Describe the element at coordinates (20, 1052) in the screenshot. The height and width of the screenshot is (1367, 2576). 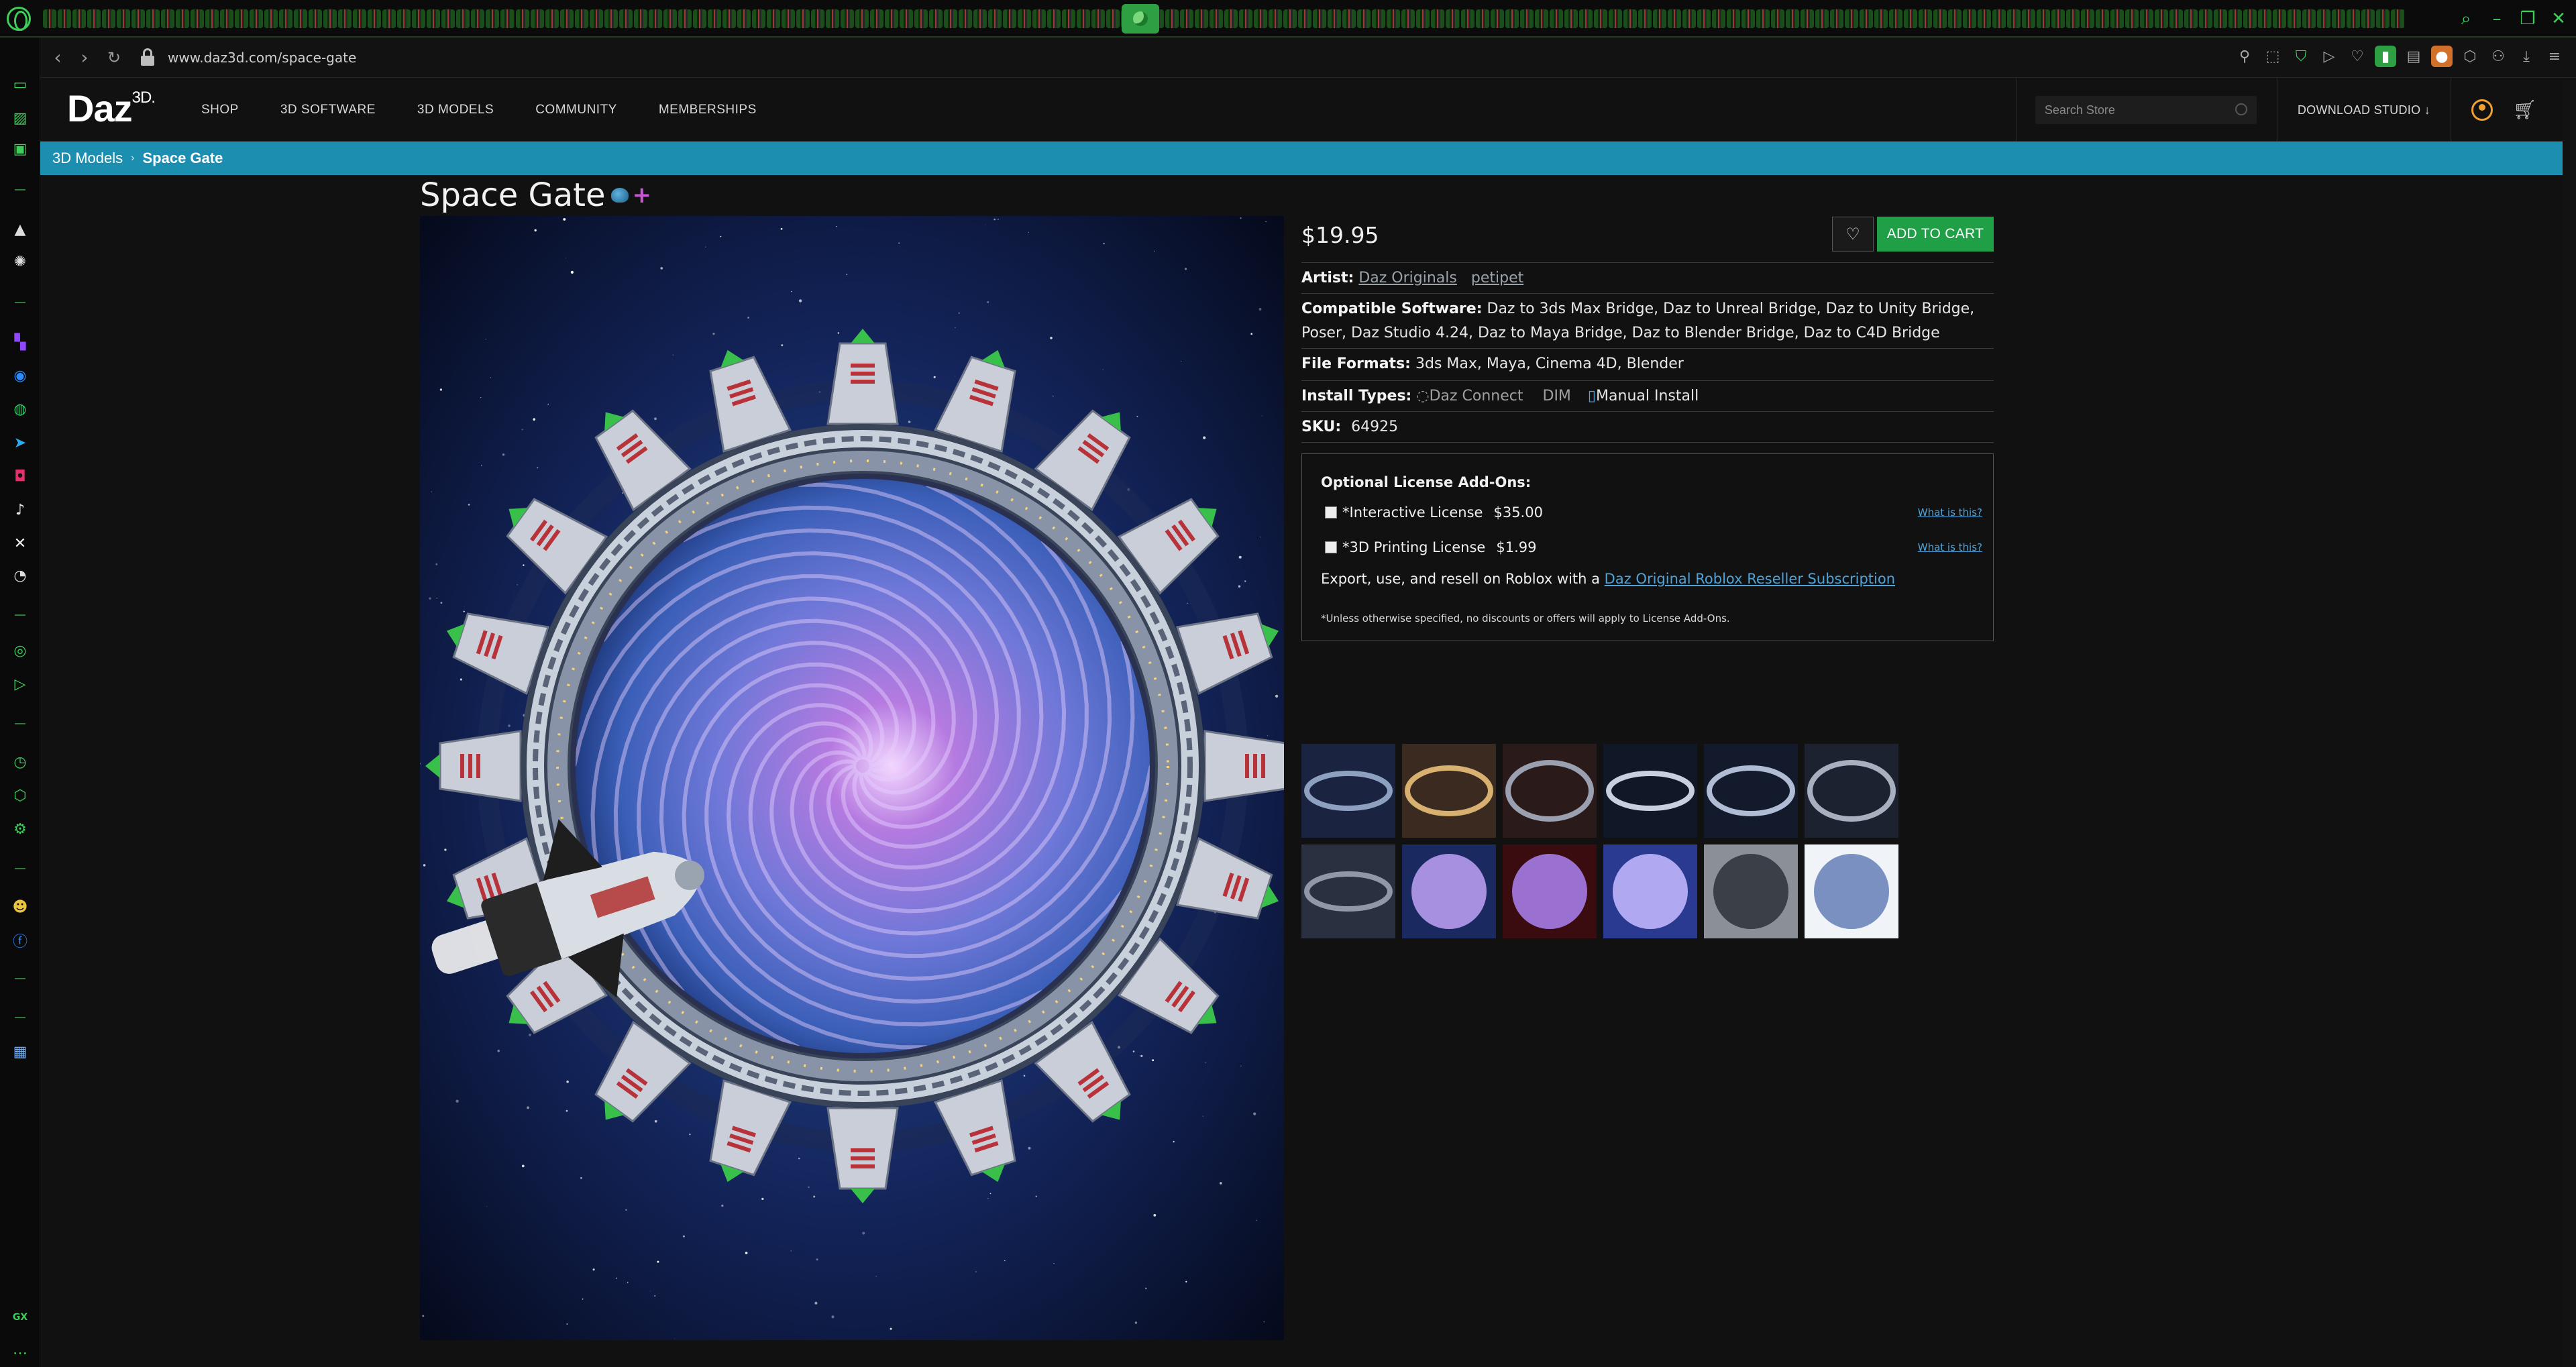
I see `calendar-icon: ▦` at that location.